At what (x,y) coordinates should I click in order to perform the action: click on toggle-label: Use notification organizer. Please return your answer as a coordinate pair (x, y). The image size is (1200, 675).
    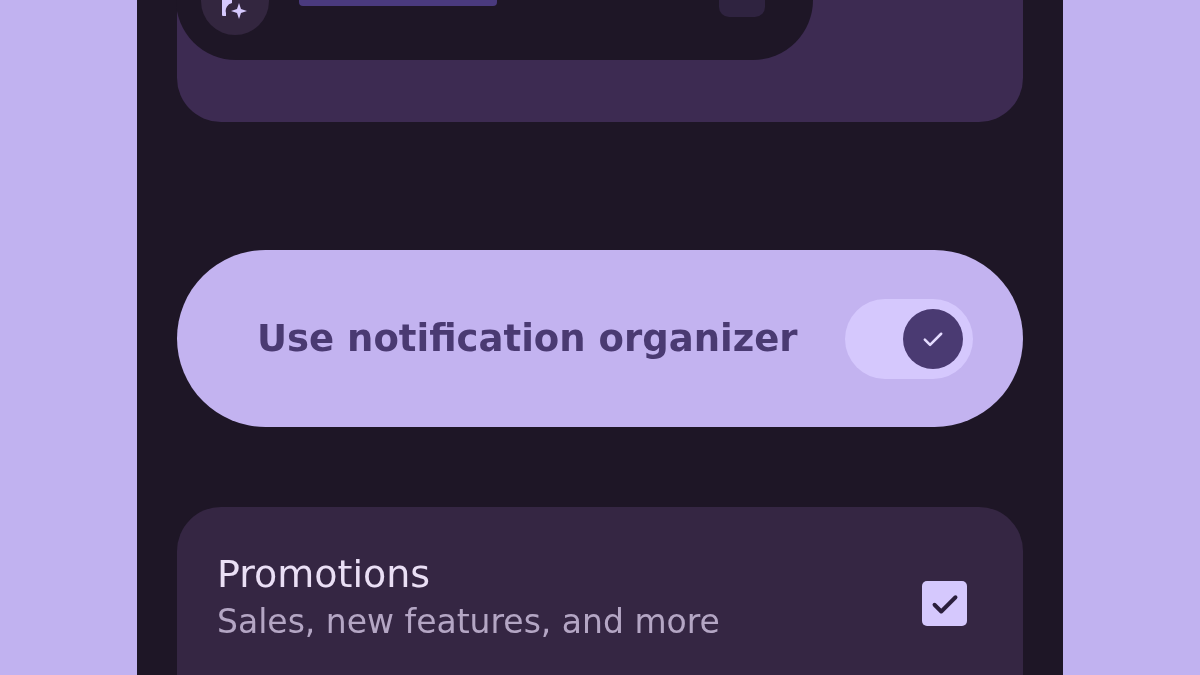
    Looking at the image, I should click on (527, 338).